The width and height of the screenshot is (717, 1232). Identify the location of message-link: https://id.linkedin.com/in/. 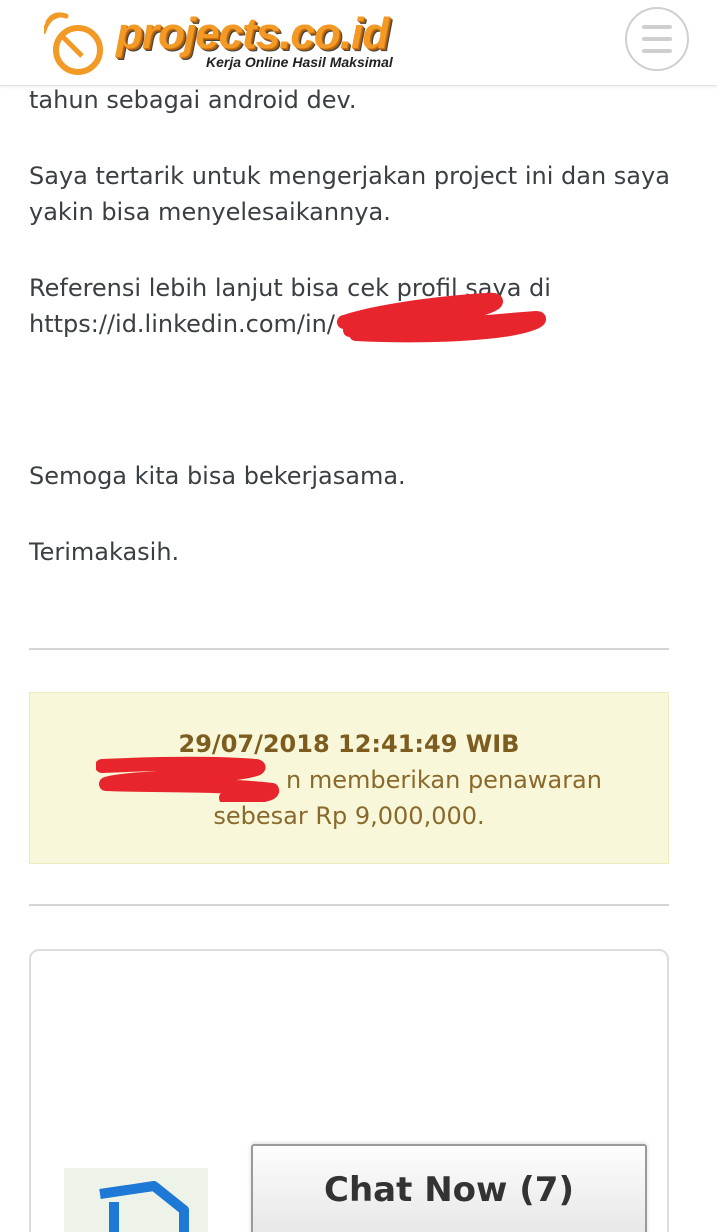
(182, 324).